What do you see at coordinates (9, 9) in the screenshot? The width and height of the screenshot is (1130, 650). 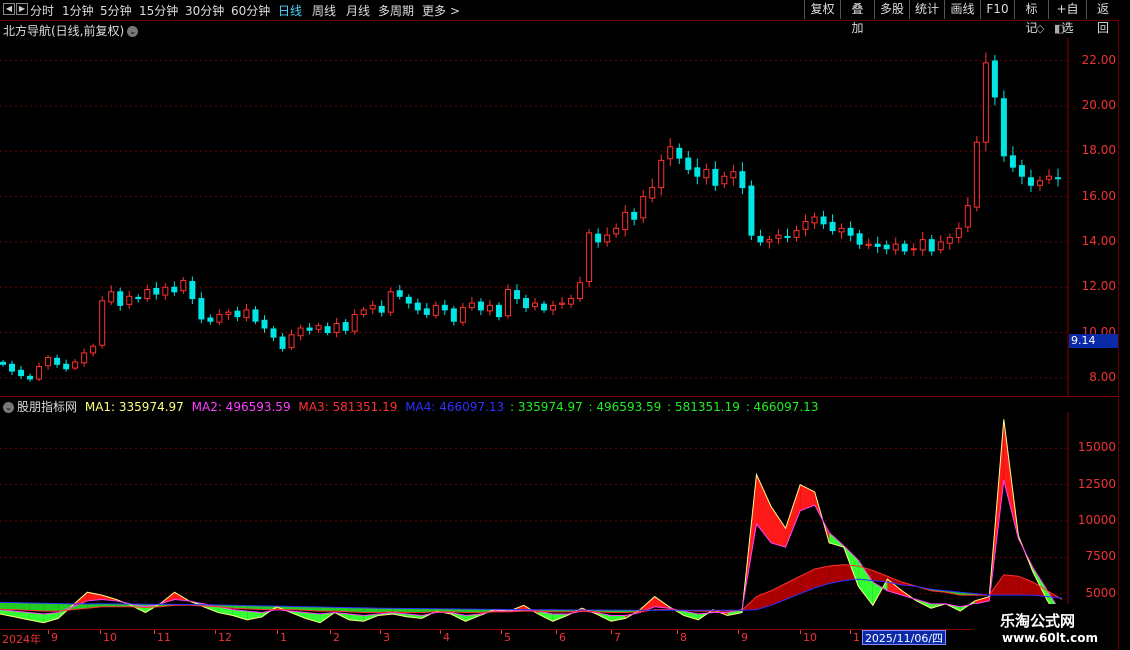 I see `nav-left-icon: ◀` at bounding box center [9, 9].